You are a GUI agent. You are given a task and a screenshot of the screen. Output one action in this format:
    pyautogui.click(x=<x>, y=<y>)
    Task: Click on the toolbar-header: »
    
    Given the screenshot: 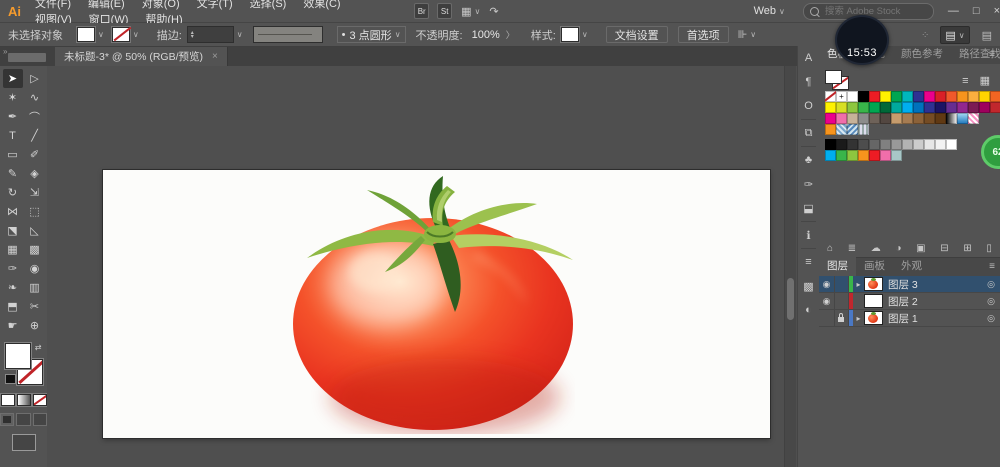 What is the action you would take?
    pyautogui.click(x=23, y=56)
    